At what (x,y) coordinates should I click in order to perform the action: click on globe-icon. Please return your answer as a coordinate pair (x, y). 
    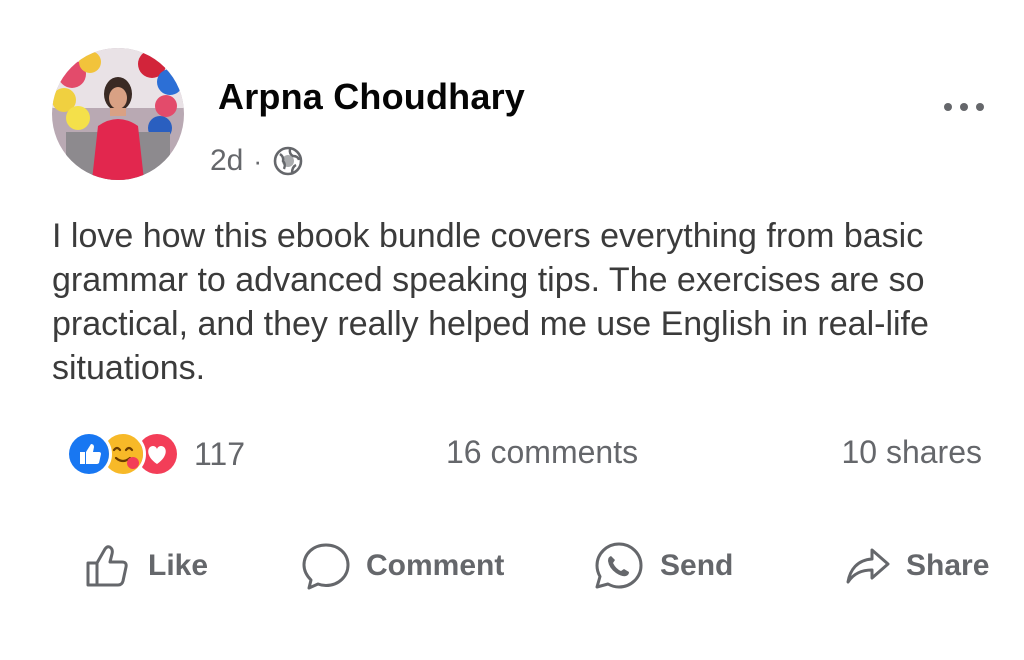
    Looking at the image, I should click on (288, 161).